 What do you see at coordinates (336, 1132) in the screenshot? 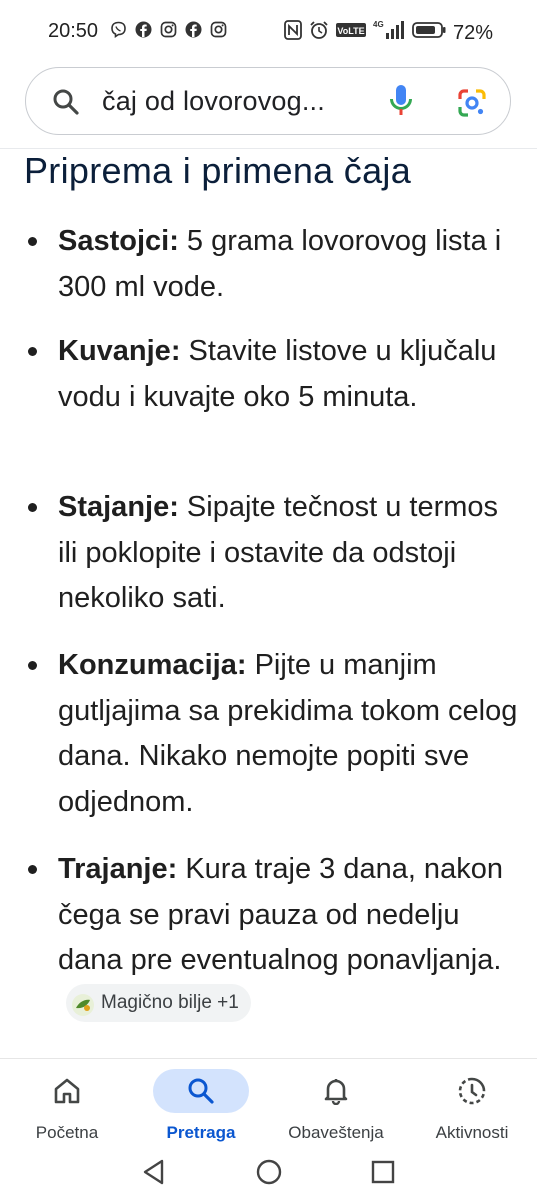
I see `nav-label: Obaveštenja` at bounding box center [336, 1132].